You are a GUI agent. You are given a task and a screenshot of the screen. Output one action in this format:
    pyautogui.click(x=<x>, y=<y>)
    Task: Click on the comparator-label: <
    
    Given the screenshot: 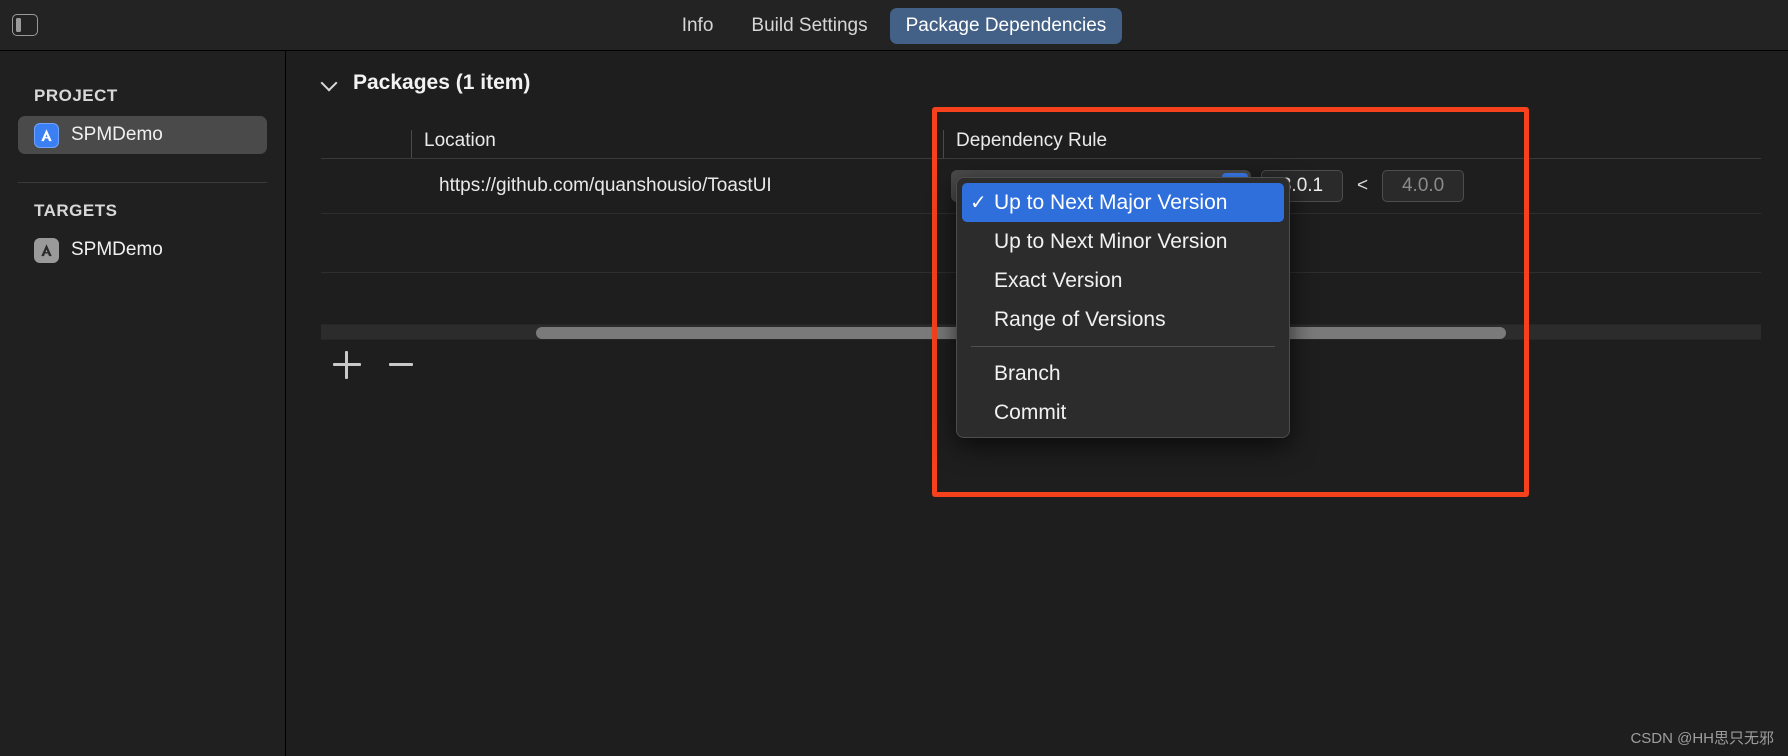 What is the action you would take?
    pyautogui.click(x=1363, y=185)
    